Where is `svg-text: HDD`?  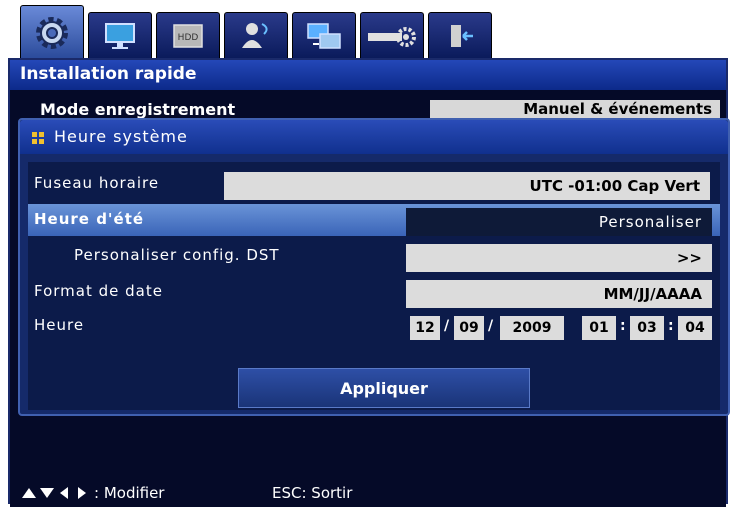
svg-text: HDD is located at coordinates (188, 38).